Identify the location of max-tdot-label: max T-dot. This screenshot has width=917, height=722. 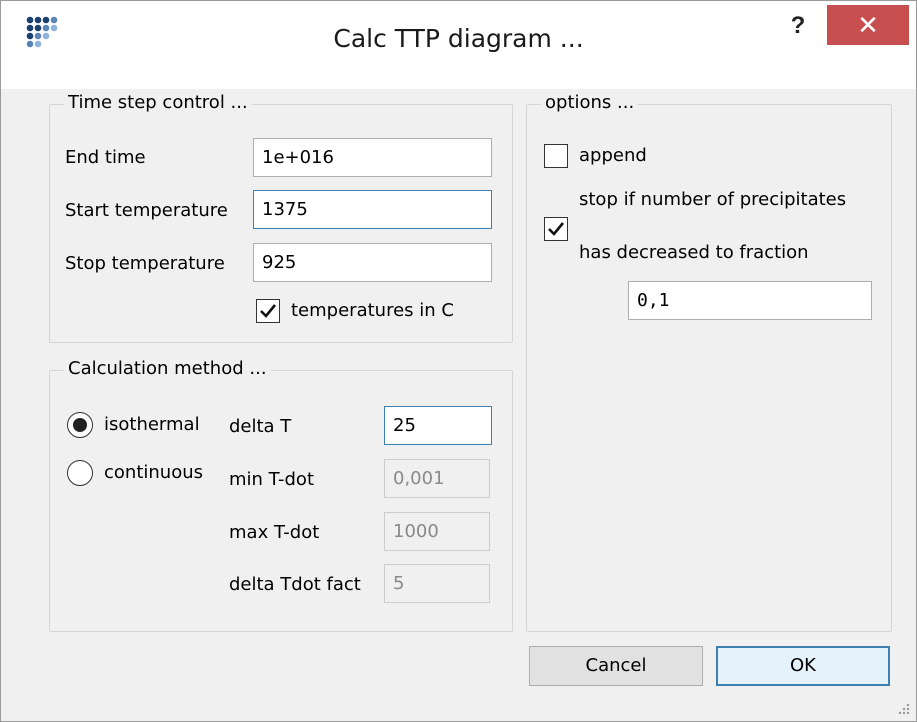
(274, 532).